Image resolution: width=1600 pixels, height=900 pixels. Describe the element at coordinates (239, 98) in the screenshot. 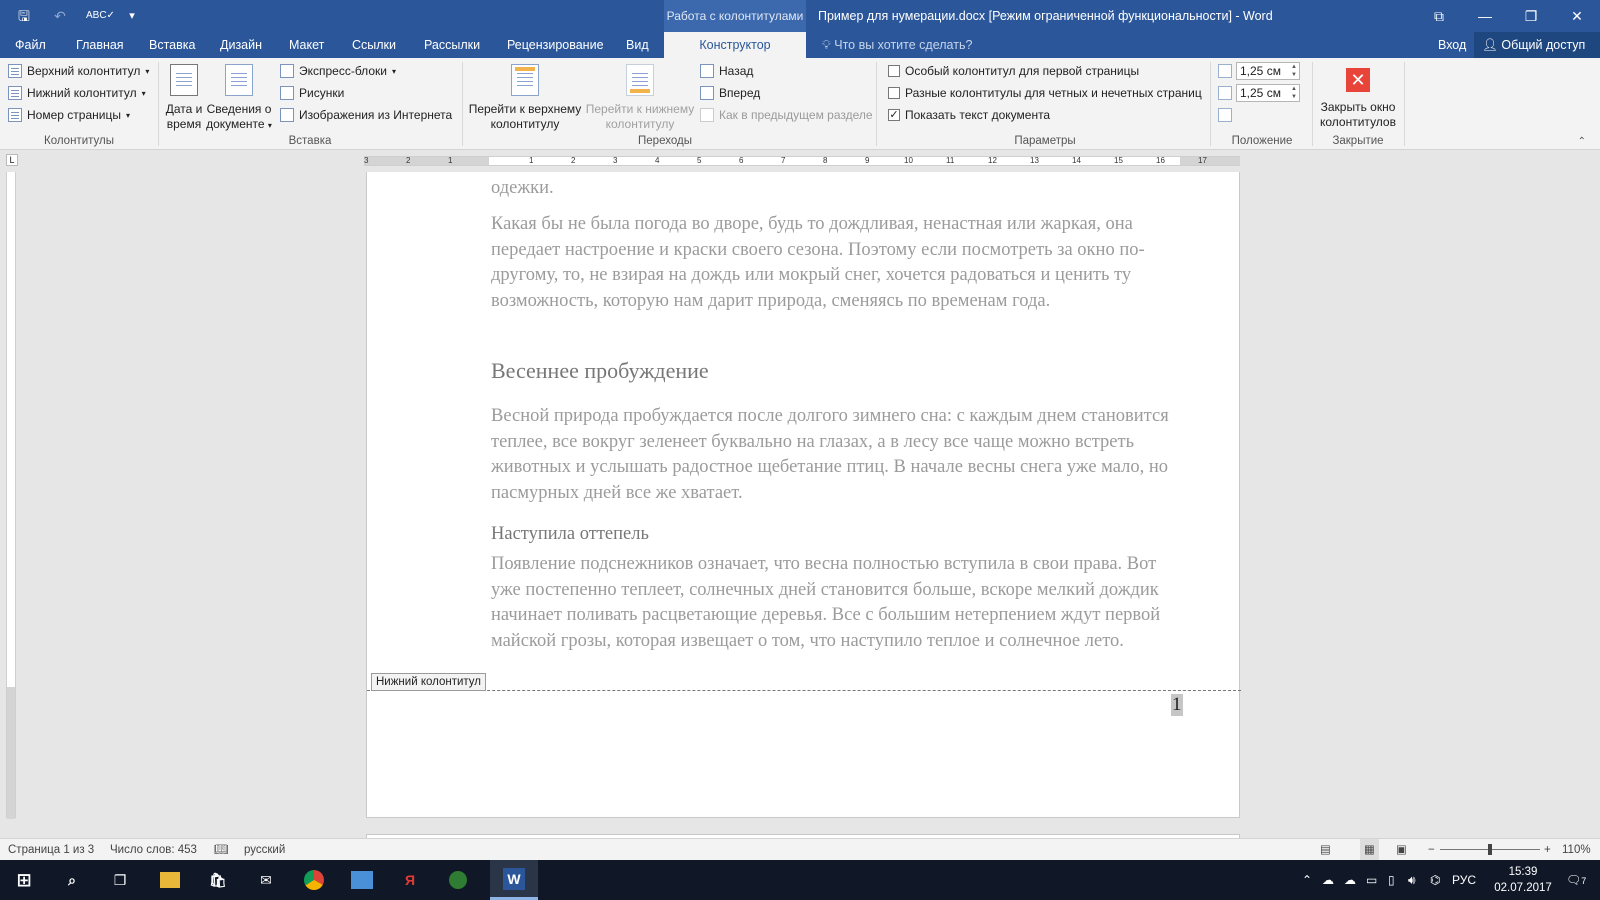

I see `document-info-button: Сведения о документе ▾` at that location.